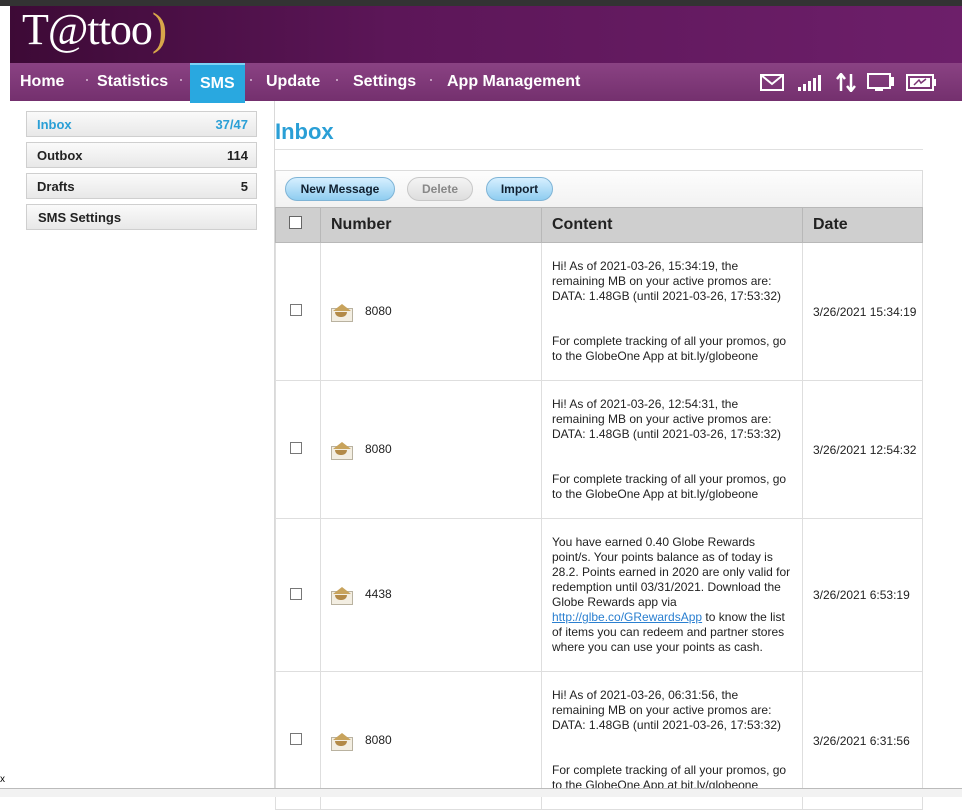  Describe the element at coordinates (384, 82) in the screenshot. I see `nav-settings: Settings` at that location.